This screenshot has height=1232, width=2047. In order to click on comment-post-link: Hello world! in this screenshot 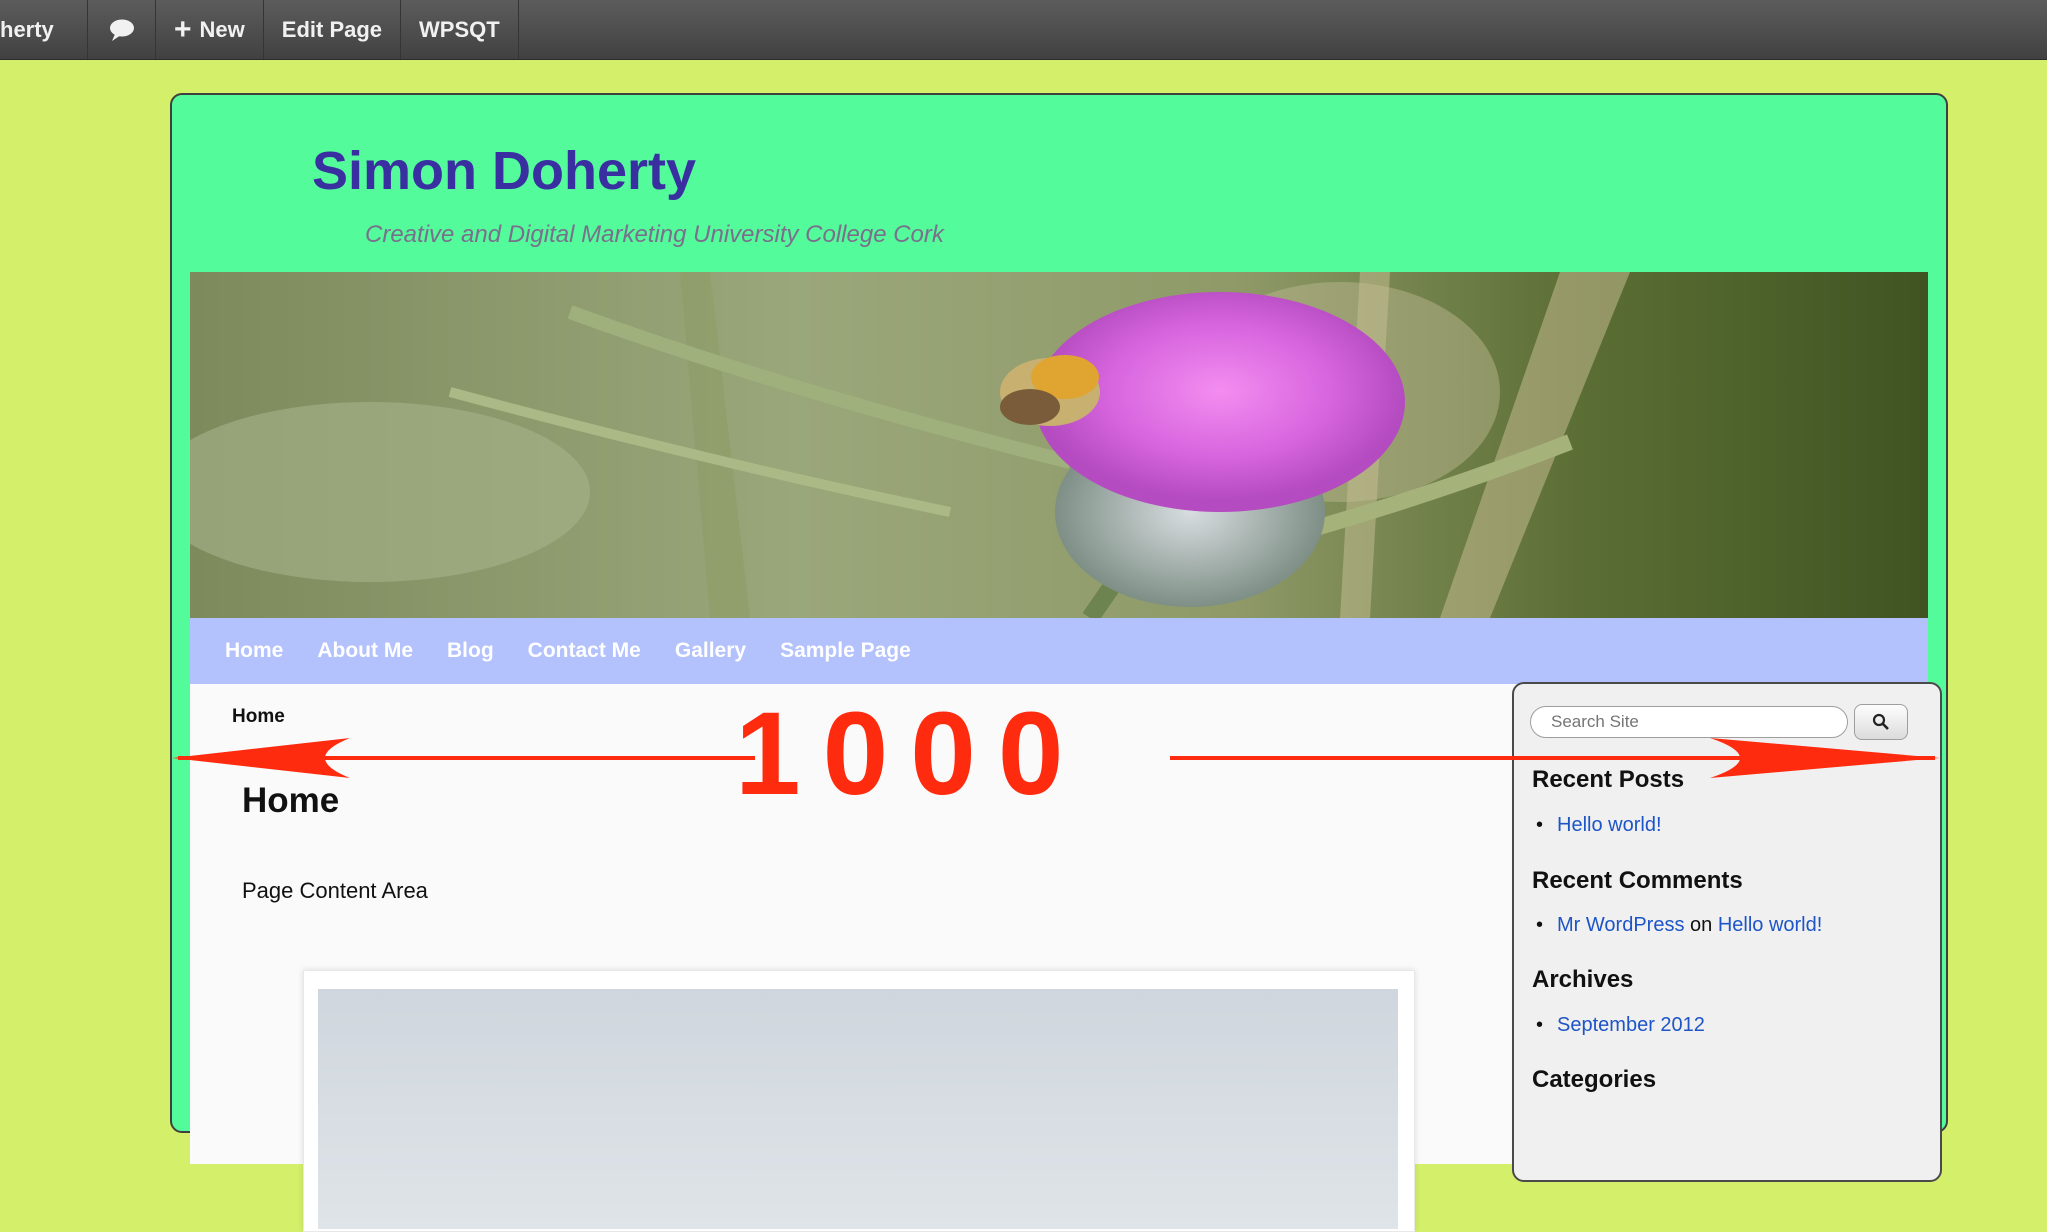, I will do `click(1770, 925)`.